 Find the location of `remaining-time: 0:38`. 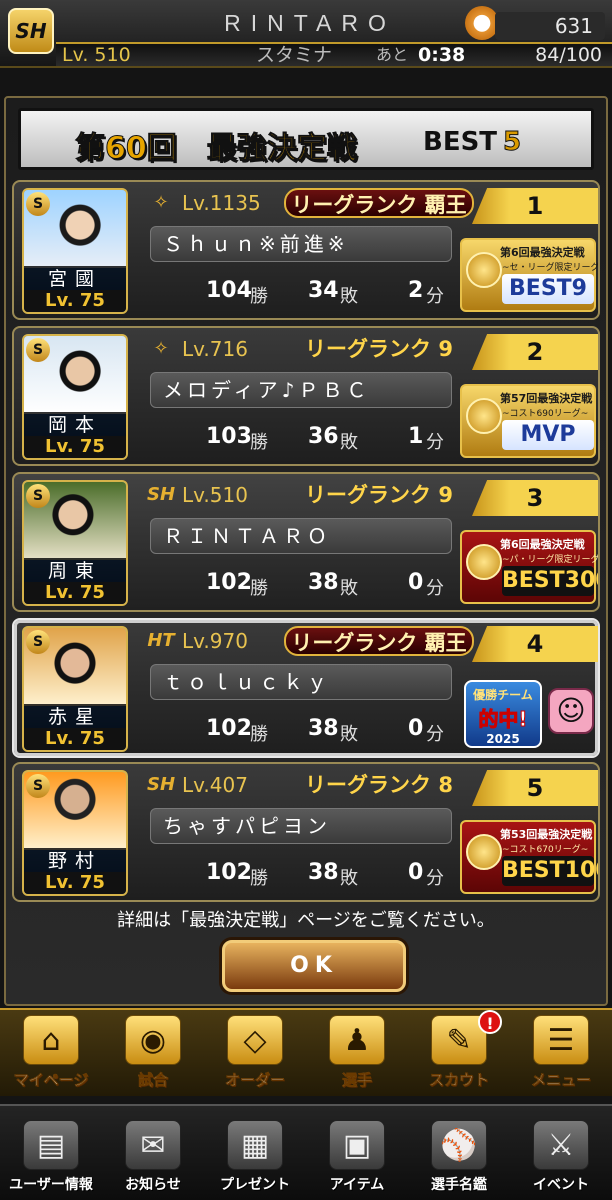

remaining-time: 0:38 is located at coordinates (442, 55).